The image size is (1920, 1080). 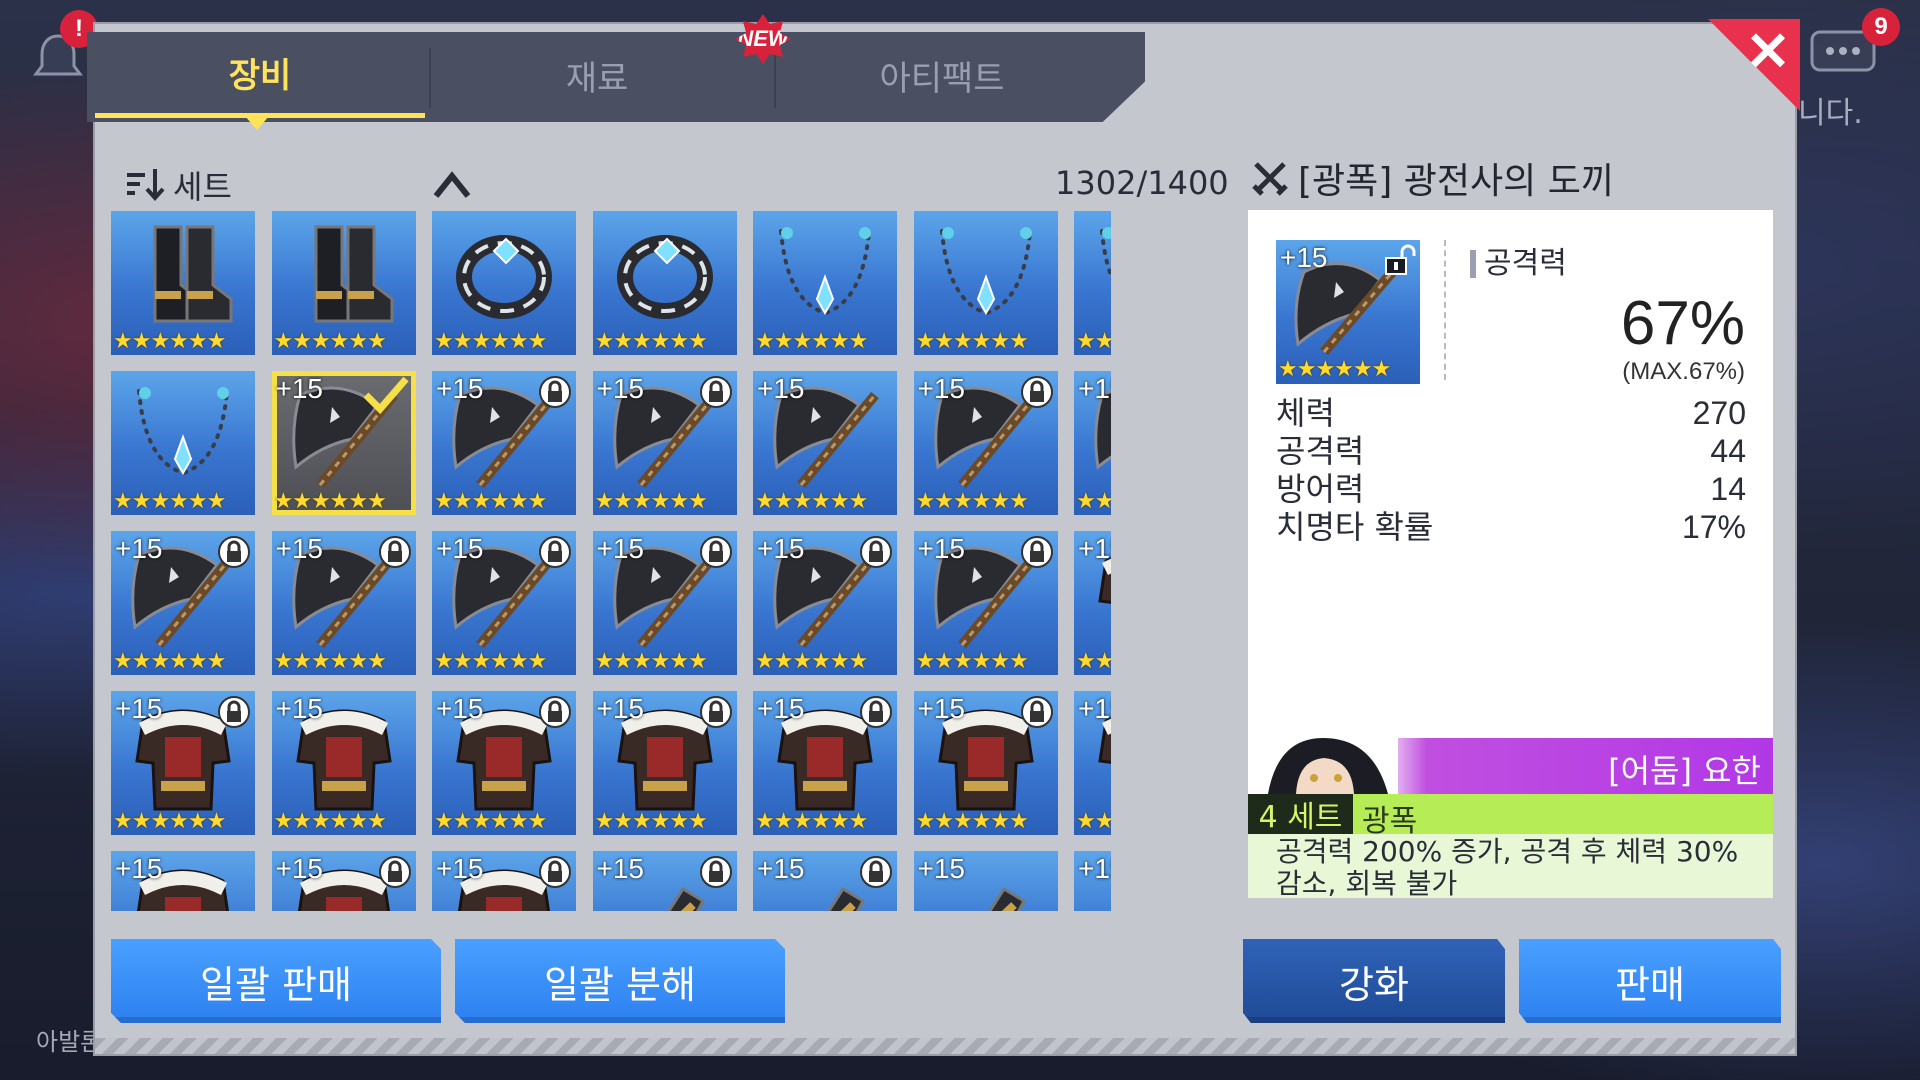 What do you see at coordinates (1374, 981) in the screenshot?
I see `enhance-button: 강화` at bounding box center [1374, 981].